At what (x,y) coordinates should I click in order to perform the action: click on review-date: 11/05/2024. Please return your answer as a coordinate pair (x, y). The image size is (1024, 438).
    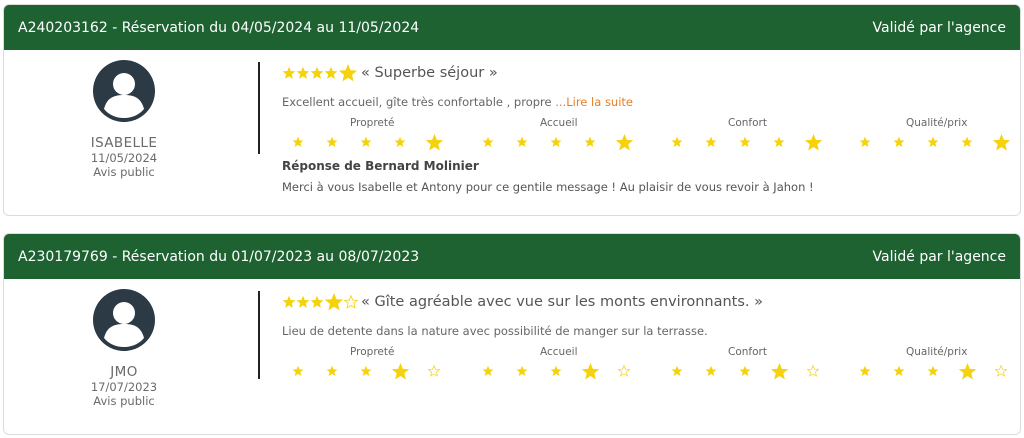
    Looking at the image, I should click on (124, 158).